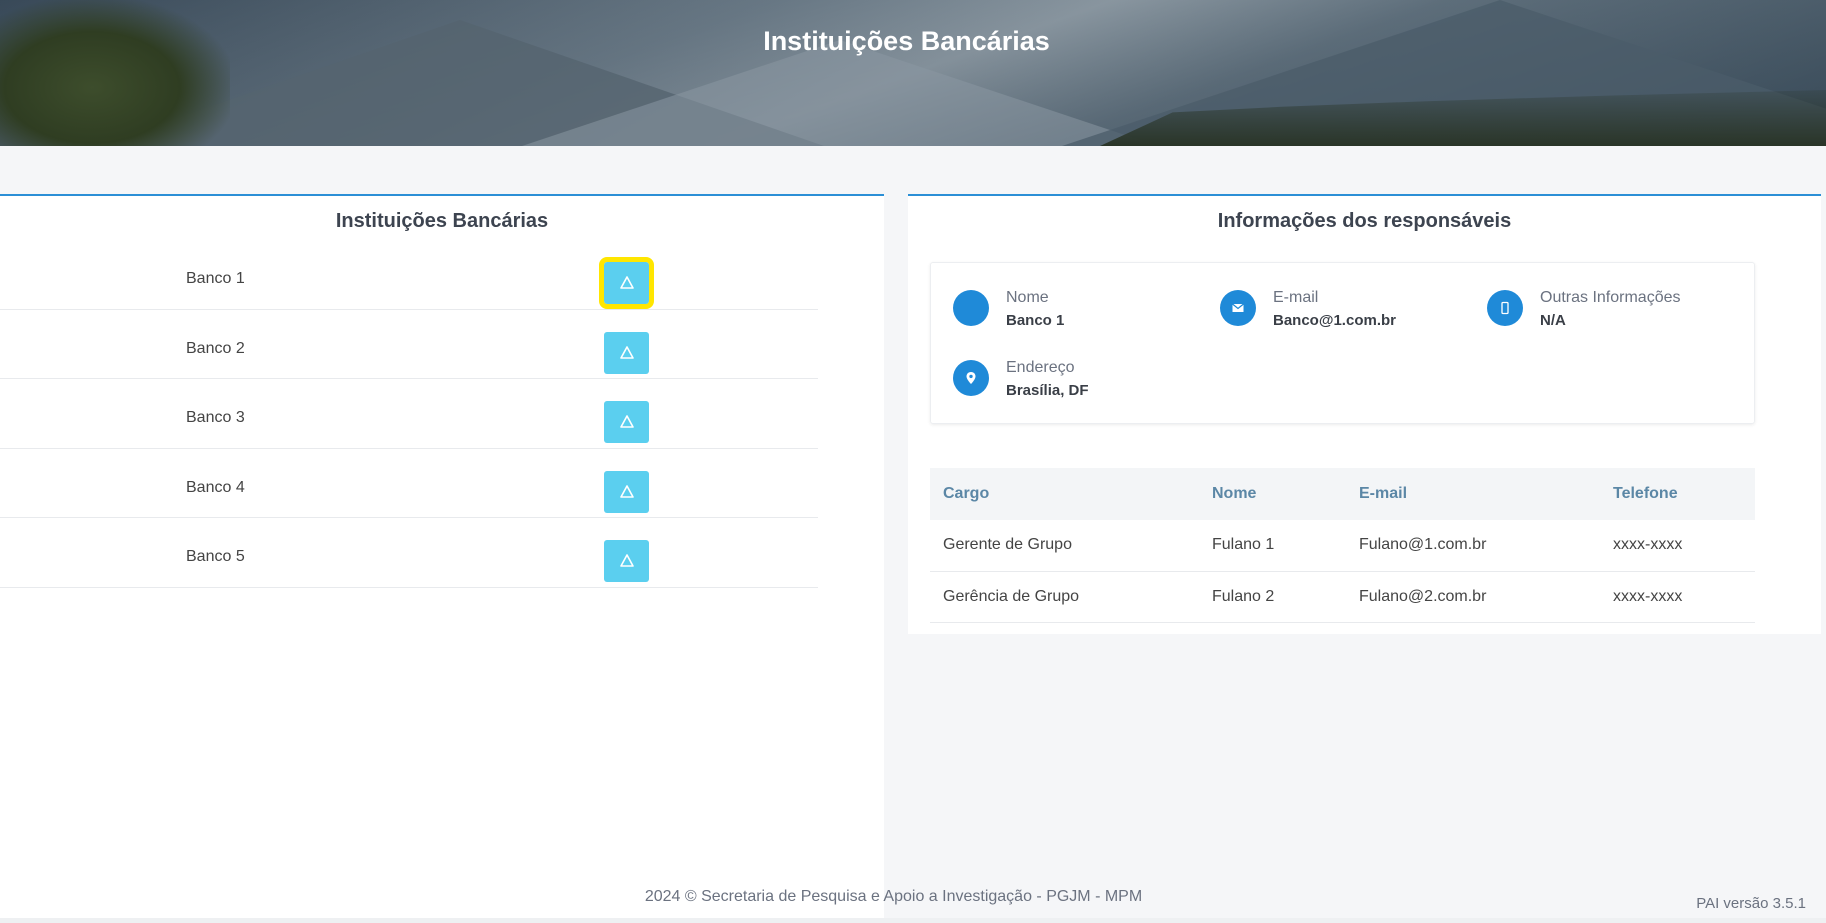 The image size is (1826, 923). What do you see at coordinates (1272, 597) in the screenshot?
I see `table-cell: Fulano 2` at bounding box center [1272, 597].